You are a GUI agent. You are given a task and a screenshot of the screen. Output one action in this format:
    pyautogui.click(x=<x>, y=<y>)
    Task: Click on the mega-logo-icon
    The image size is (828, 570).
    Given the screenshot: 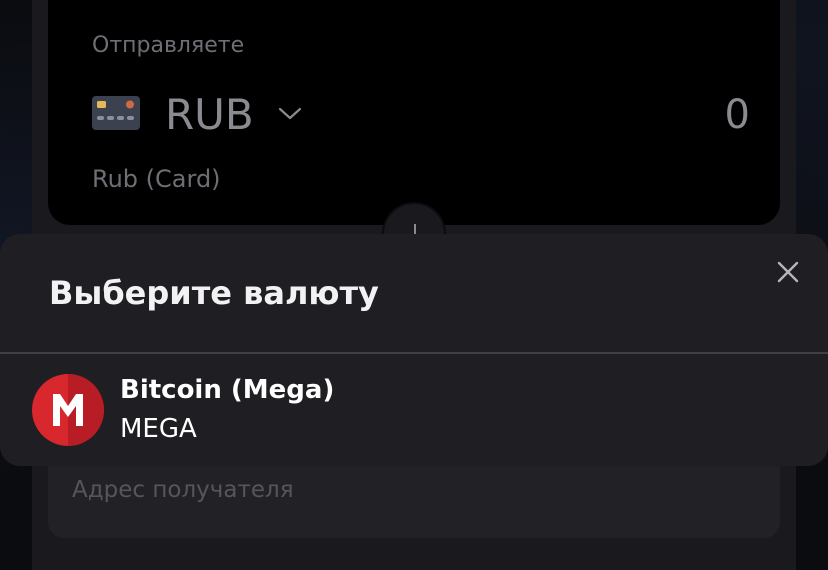 What is the action you would take?
    pyautogui.click(x=68, y=410)
    